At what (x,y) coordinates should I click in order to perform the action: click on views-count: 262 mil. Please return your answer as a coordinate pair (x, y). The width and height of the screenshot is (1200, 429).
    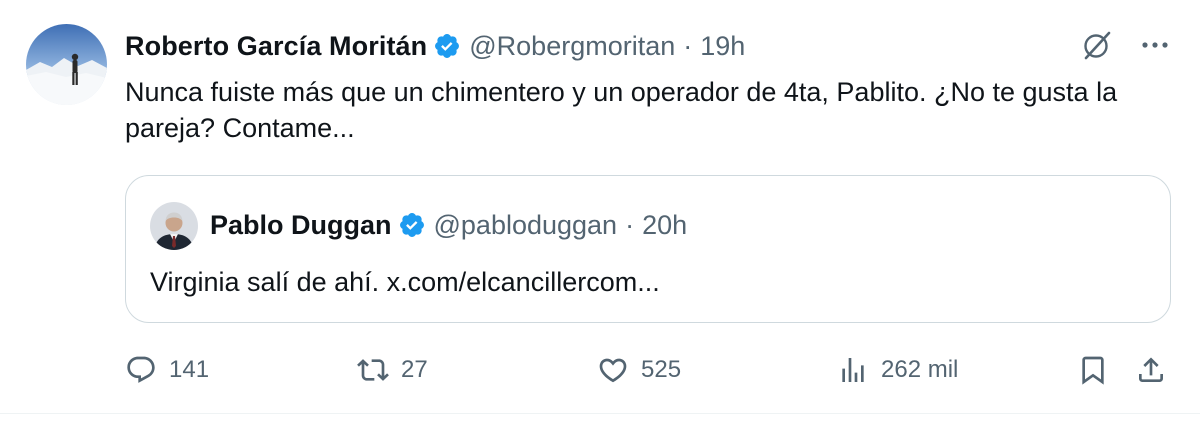
    Looking at the image, I should click on (920, 369).